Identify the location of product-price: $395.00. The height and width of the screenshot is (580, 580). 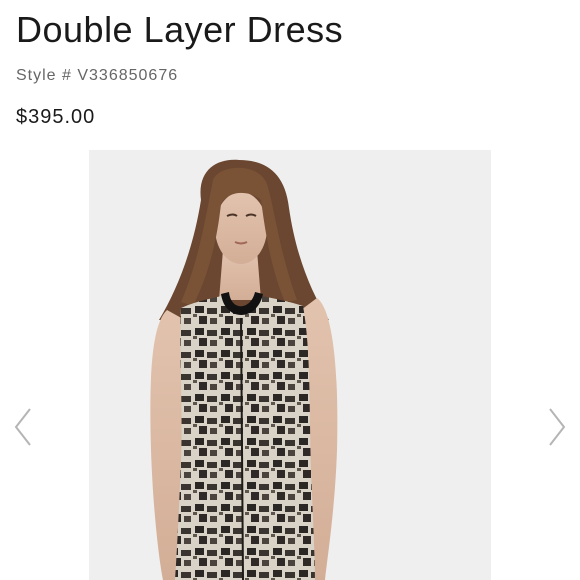
(56, 117).